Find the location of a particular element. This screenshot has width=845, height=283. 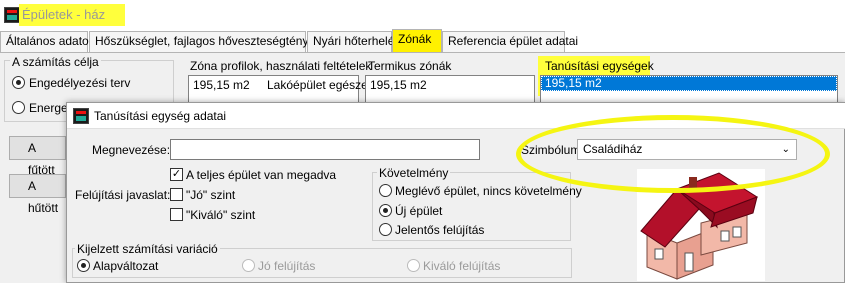

cooled-button: A hűtött is located at coordinates (37, 194).